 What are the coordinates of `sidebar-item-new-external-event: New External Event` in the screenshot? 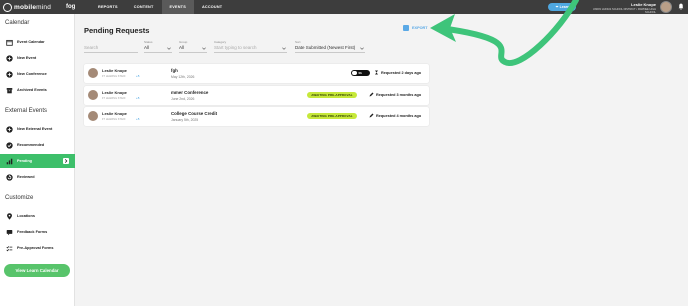 It's located at (37, 129).